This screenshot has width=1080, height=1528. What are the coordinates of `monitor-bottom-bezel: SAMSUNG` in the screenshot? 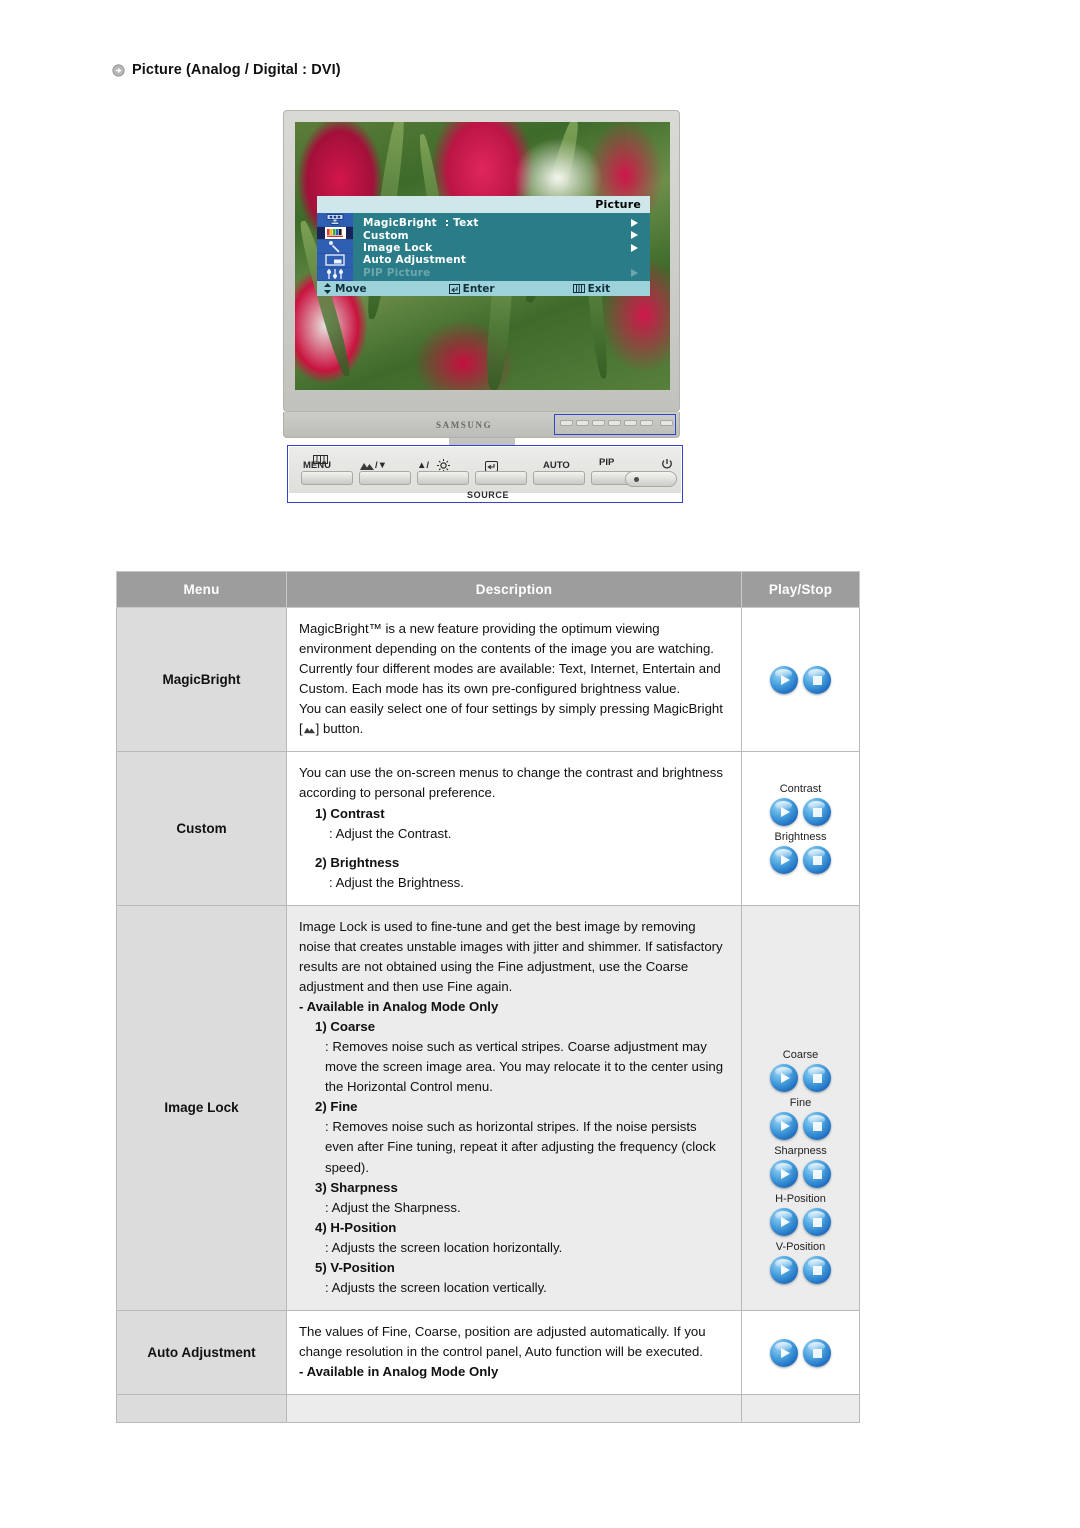 It's located at (481, 425).